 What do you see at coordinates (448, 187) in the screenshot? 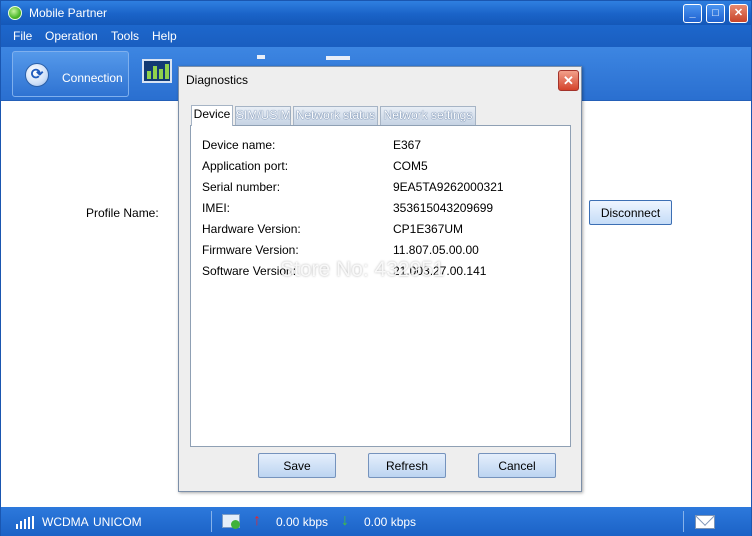
I see `serial-number-value: 9EA5TA9262000321` at bounding box center [448, 187].